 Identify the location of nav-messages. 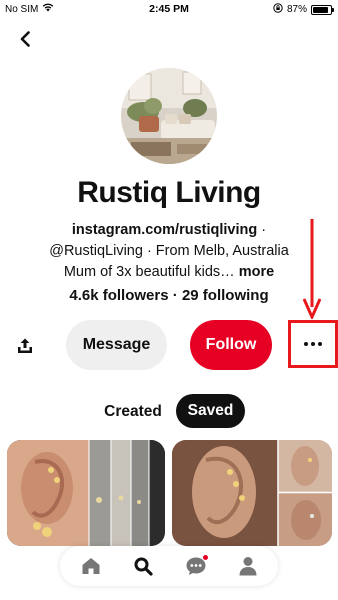
(196, 566).